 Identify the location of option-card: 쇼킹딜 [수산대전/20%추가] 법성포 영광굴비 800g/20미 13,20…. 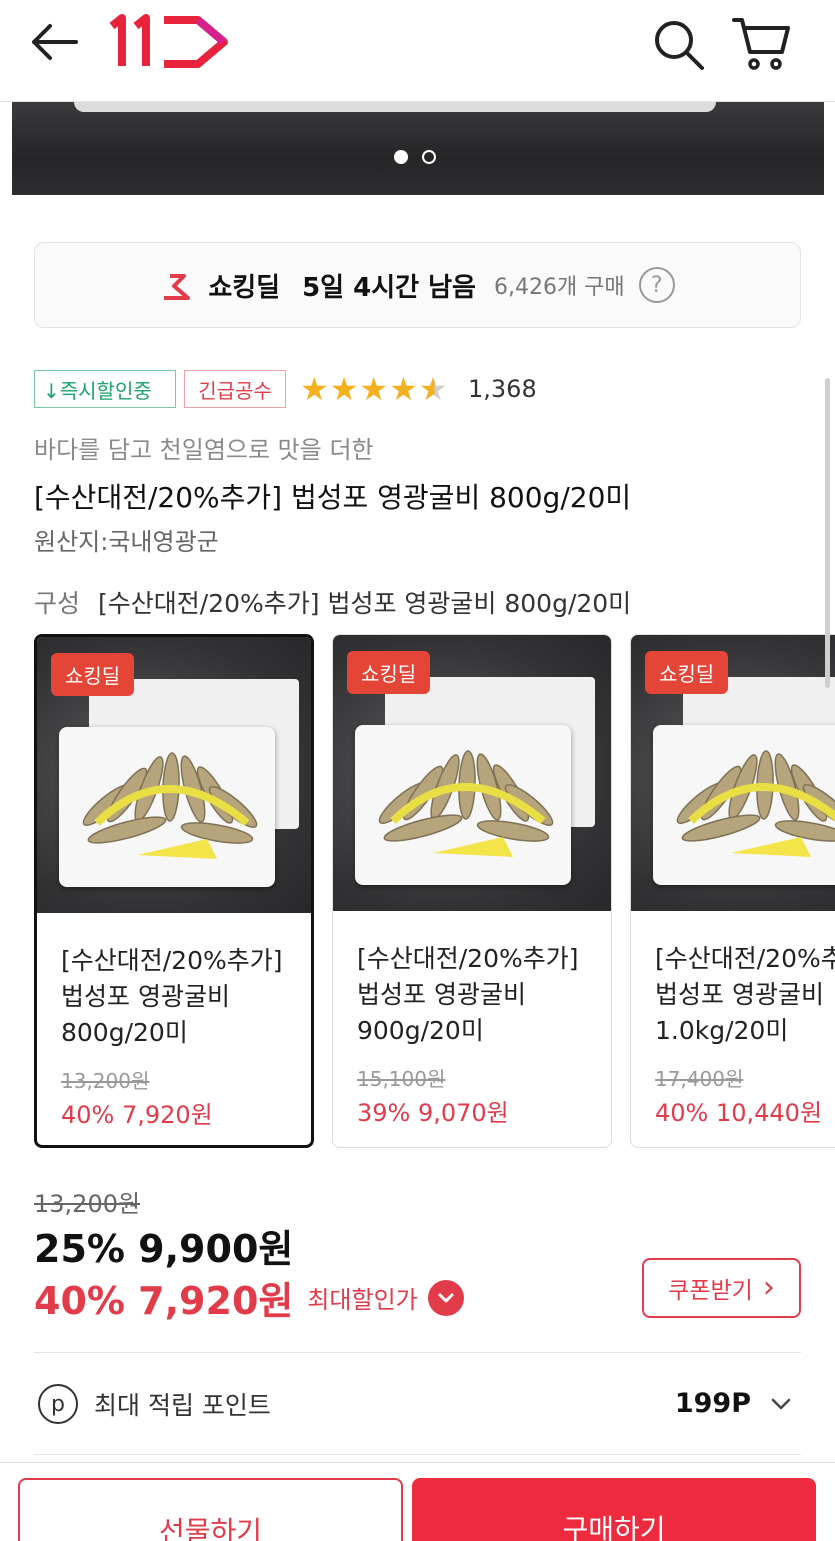
(174, 891).